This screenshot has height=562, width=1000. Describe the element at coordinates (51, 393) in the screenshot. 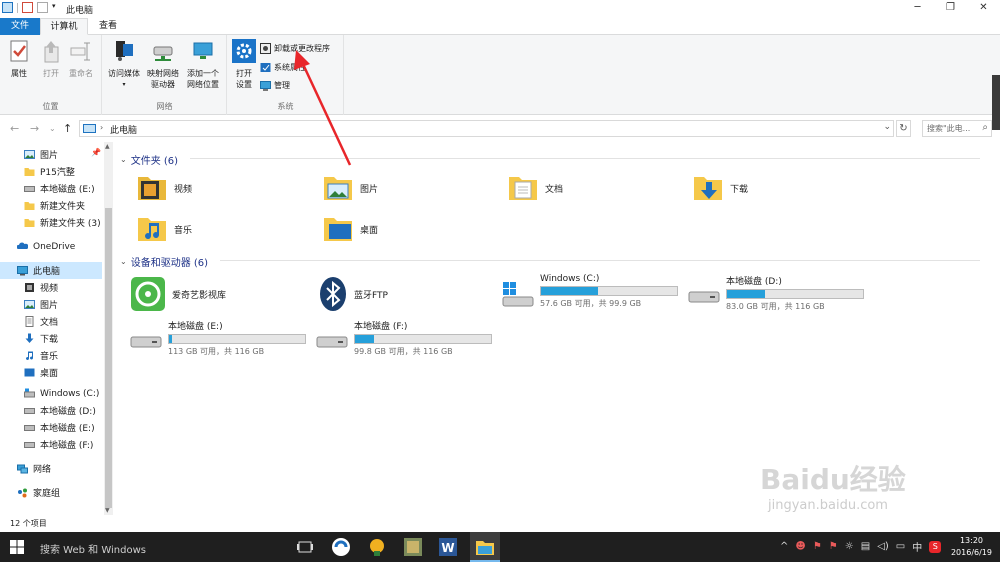

I see `sidebar-item-drive-c: Windows (C:)` at that location.